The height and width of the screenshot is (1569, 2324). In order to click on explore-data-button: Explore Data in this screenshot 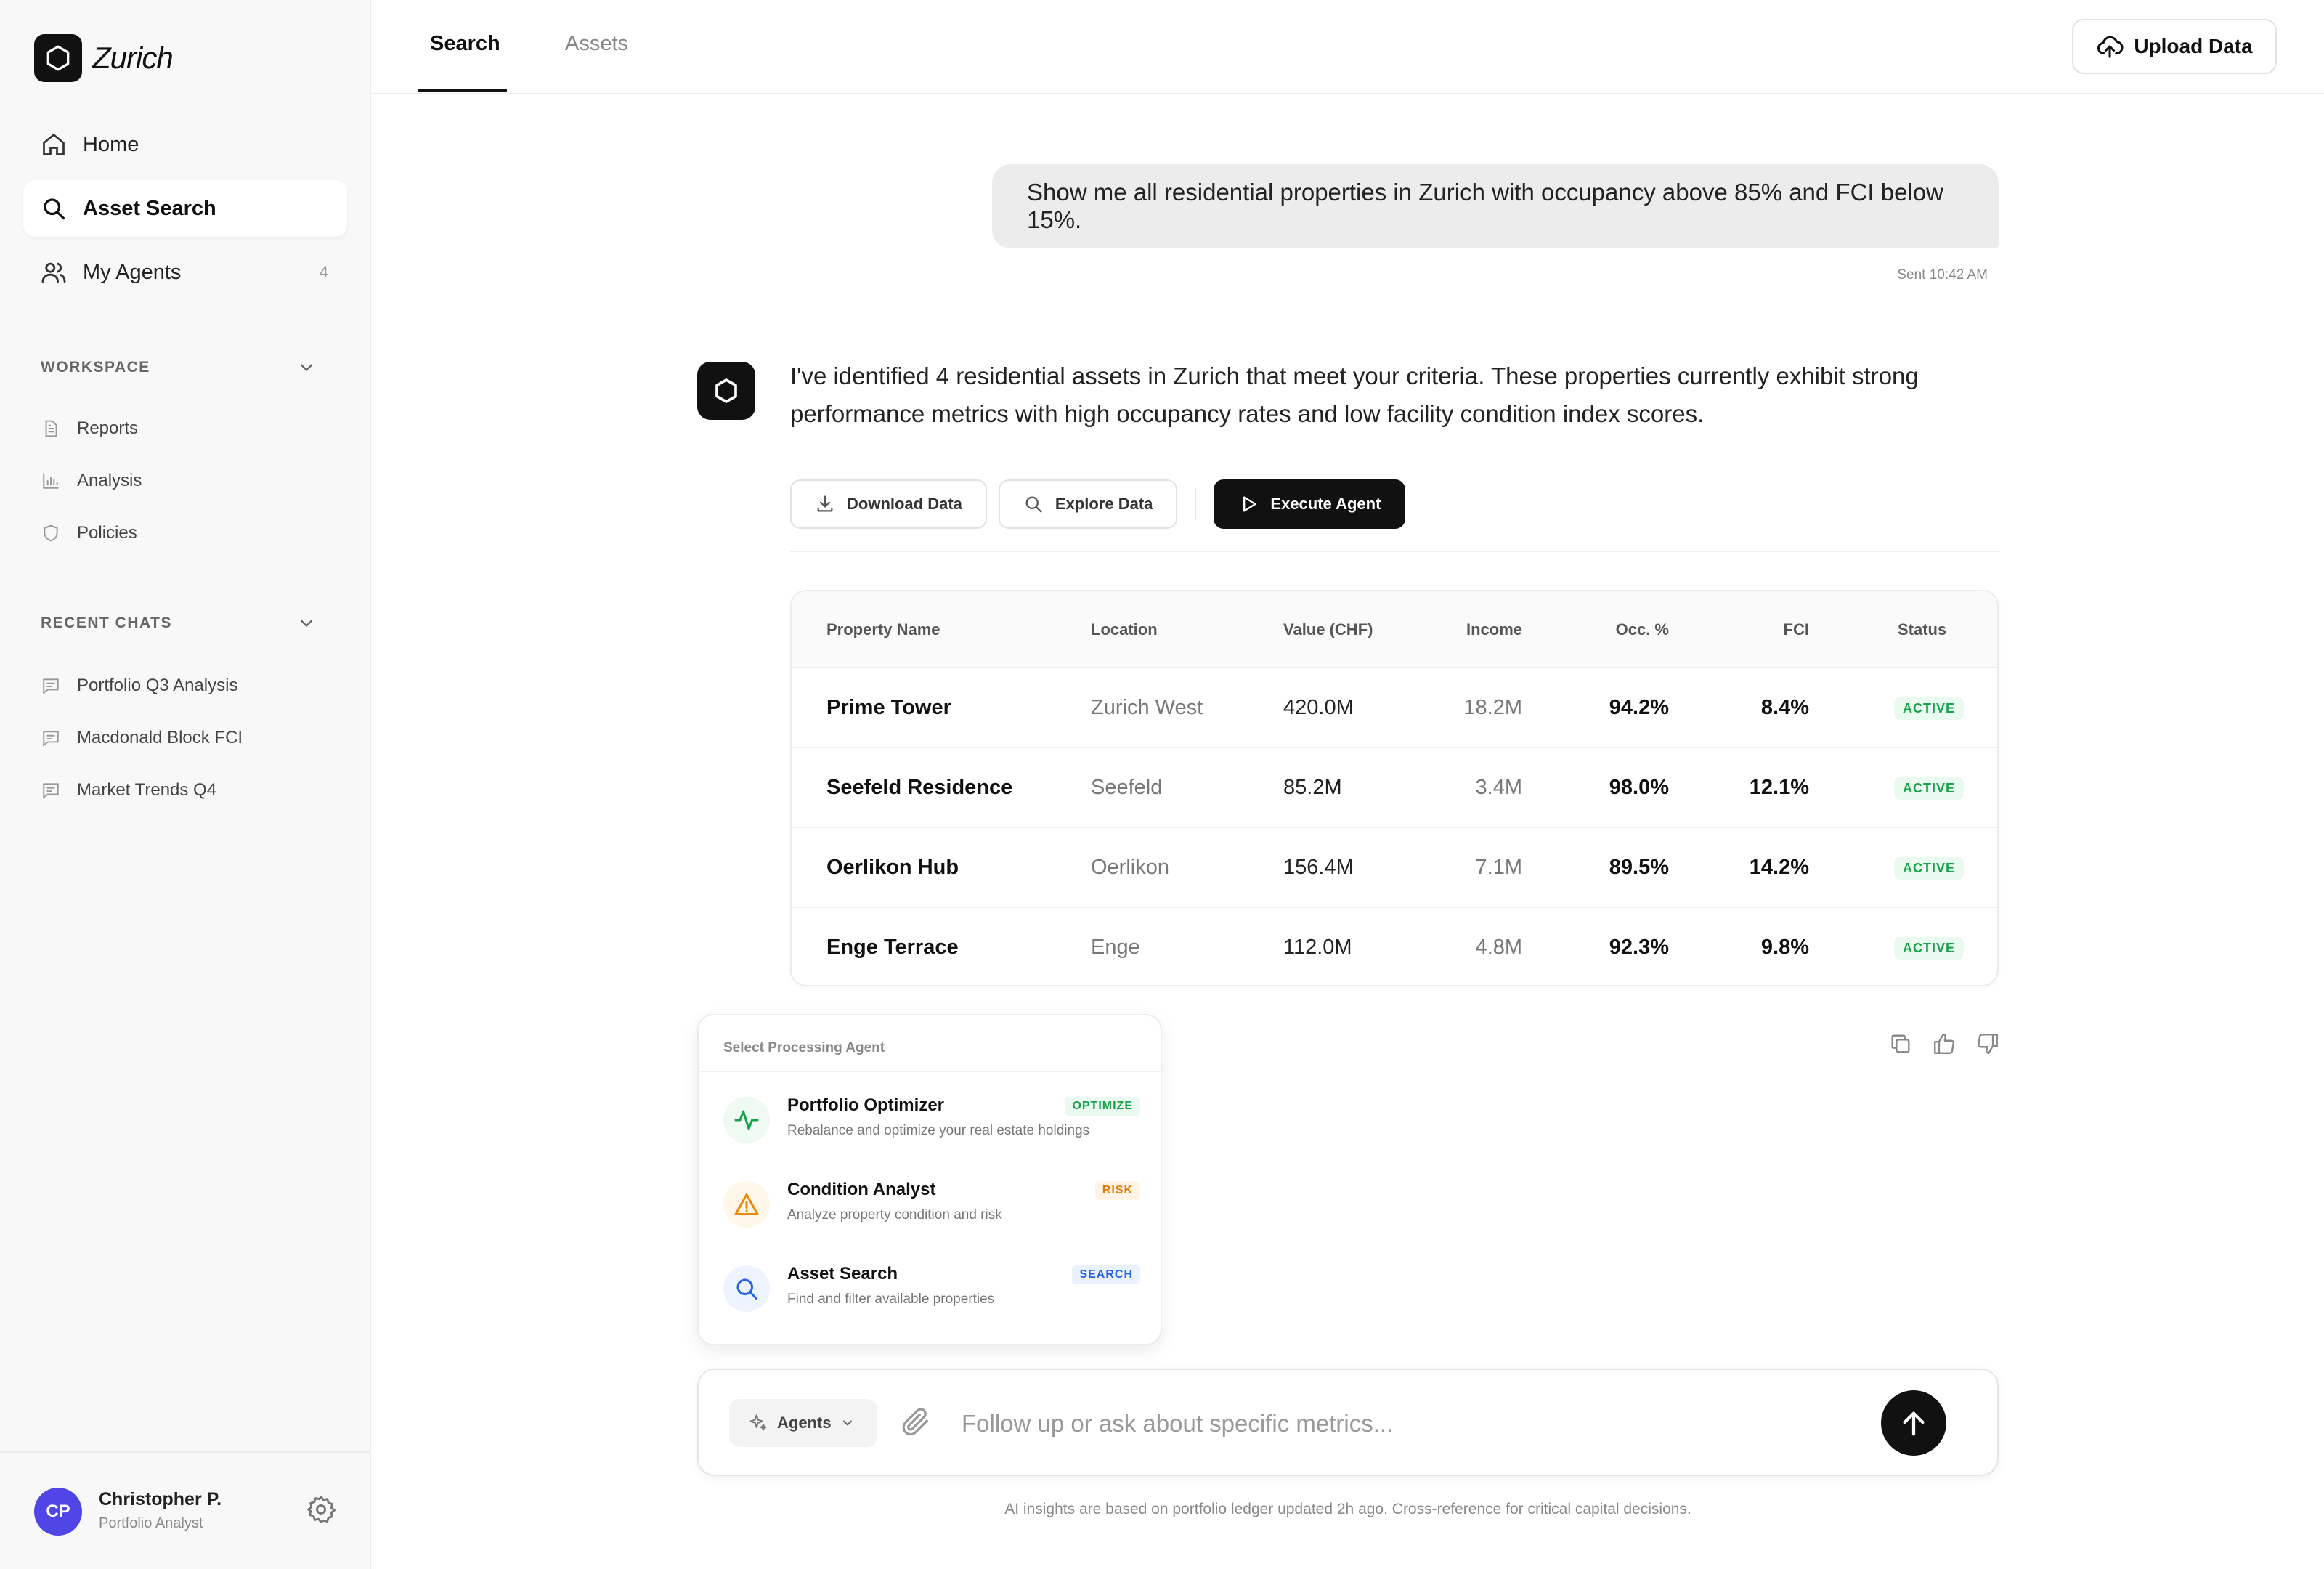, I will do `click(1088, 504)`.